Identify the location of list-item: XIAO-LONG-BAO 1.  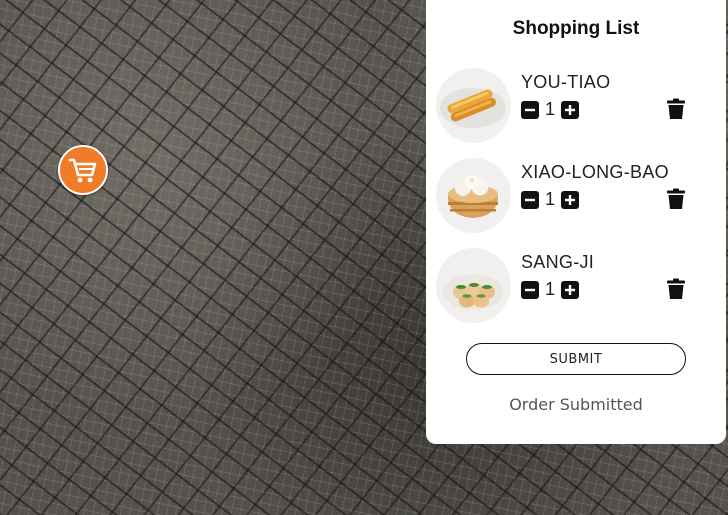
(578, 198).